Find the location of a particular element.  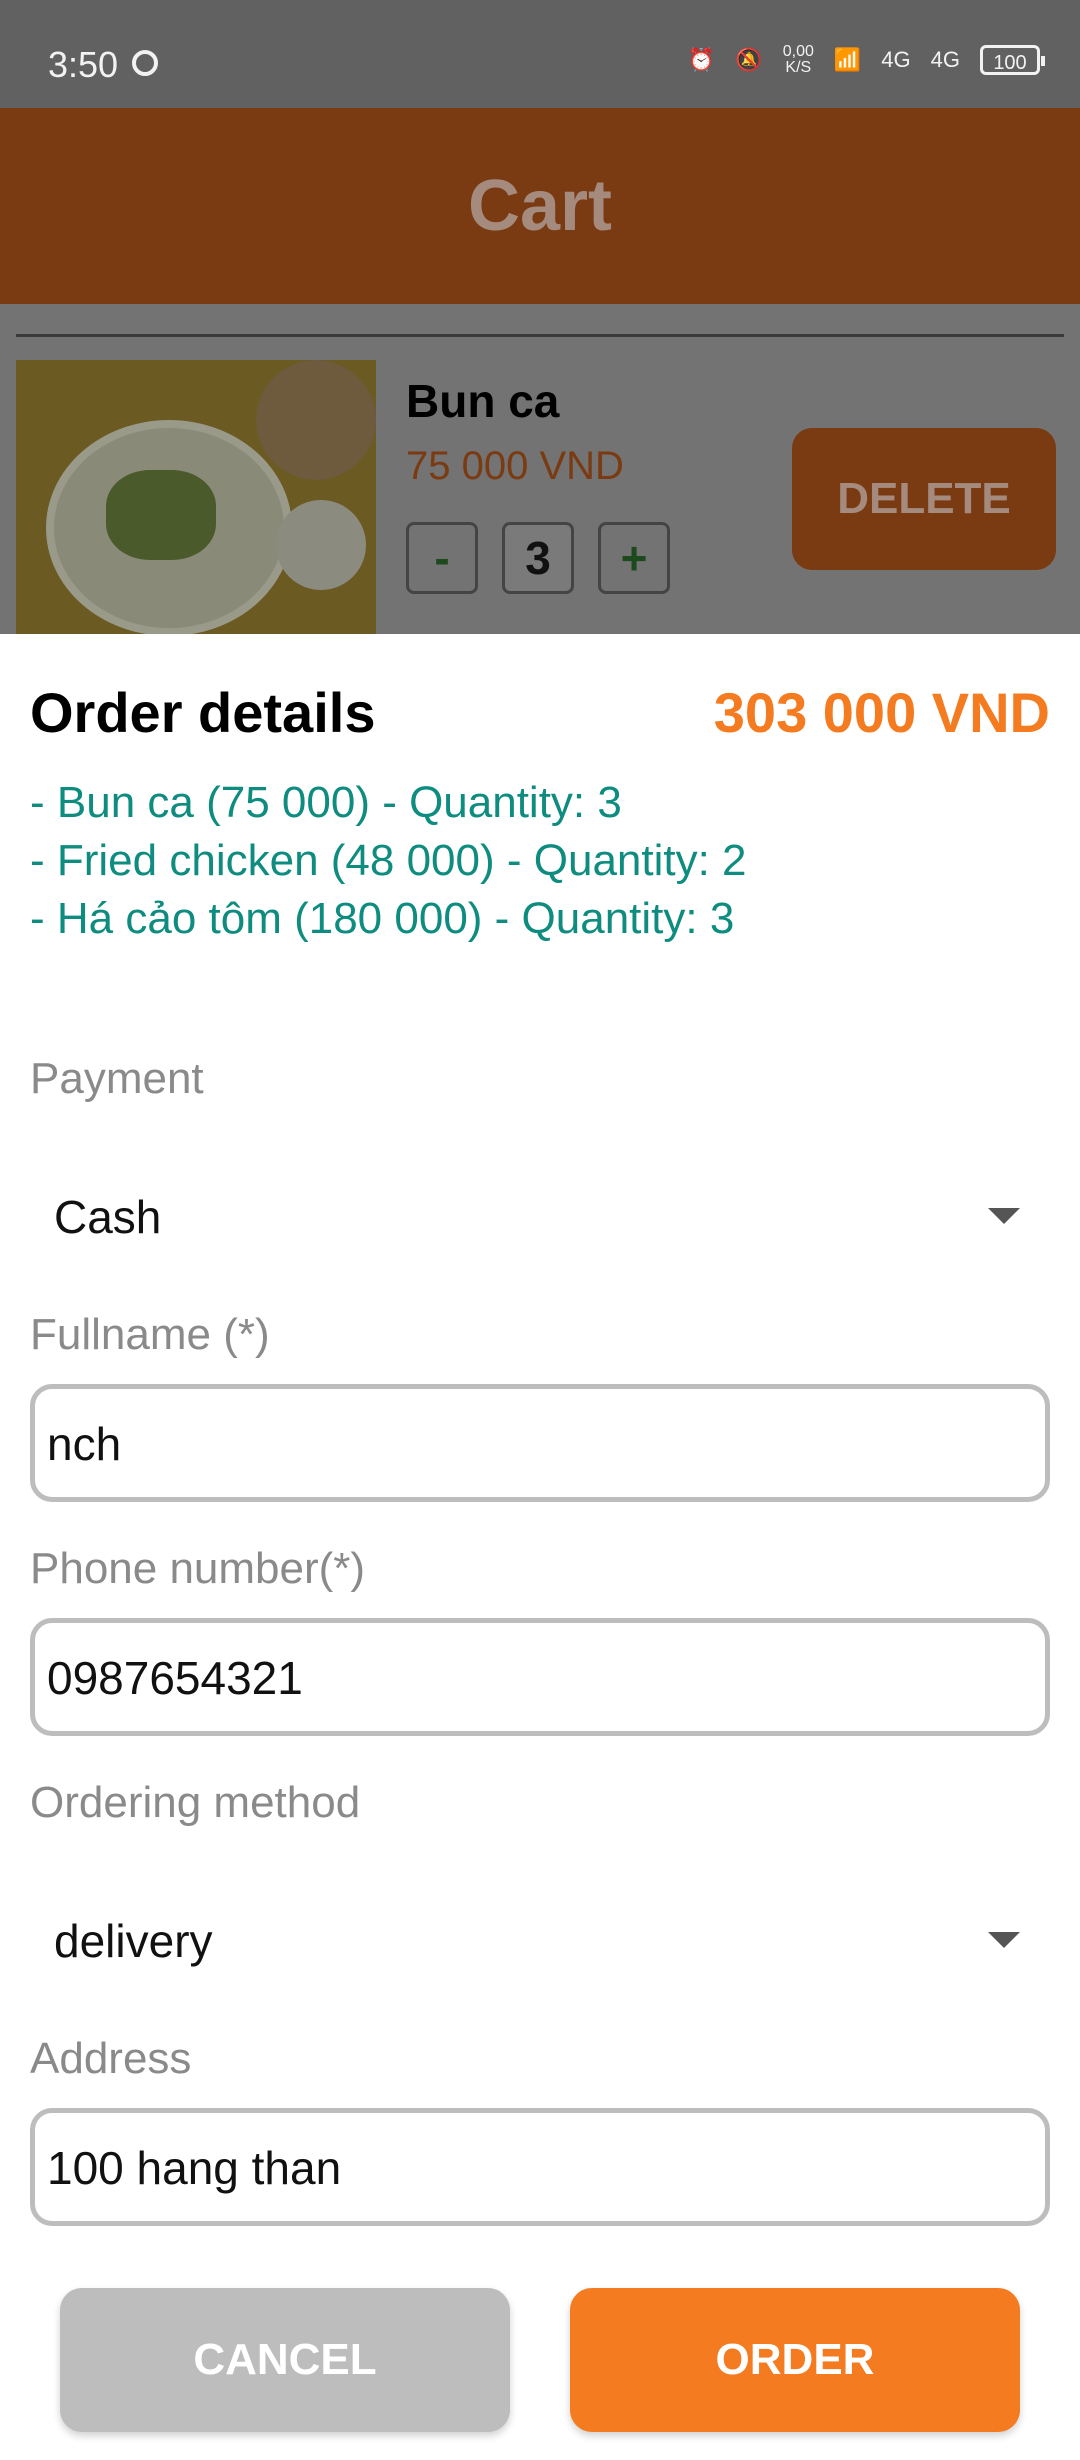

net-speed-unit: K/S is located at coordinates (798, 67).